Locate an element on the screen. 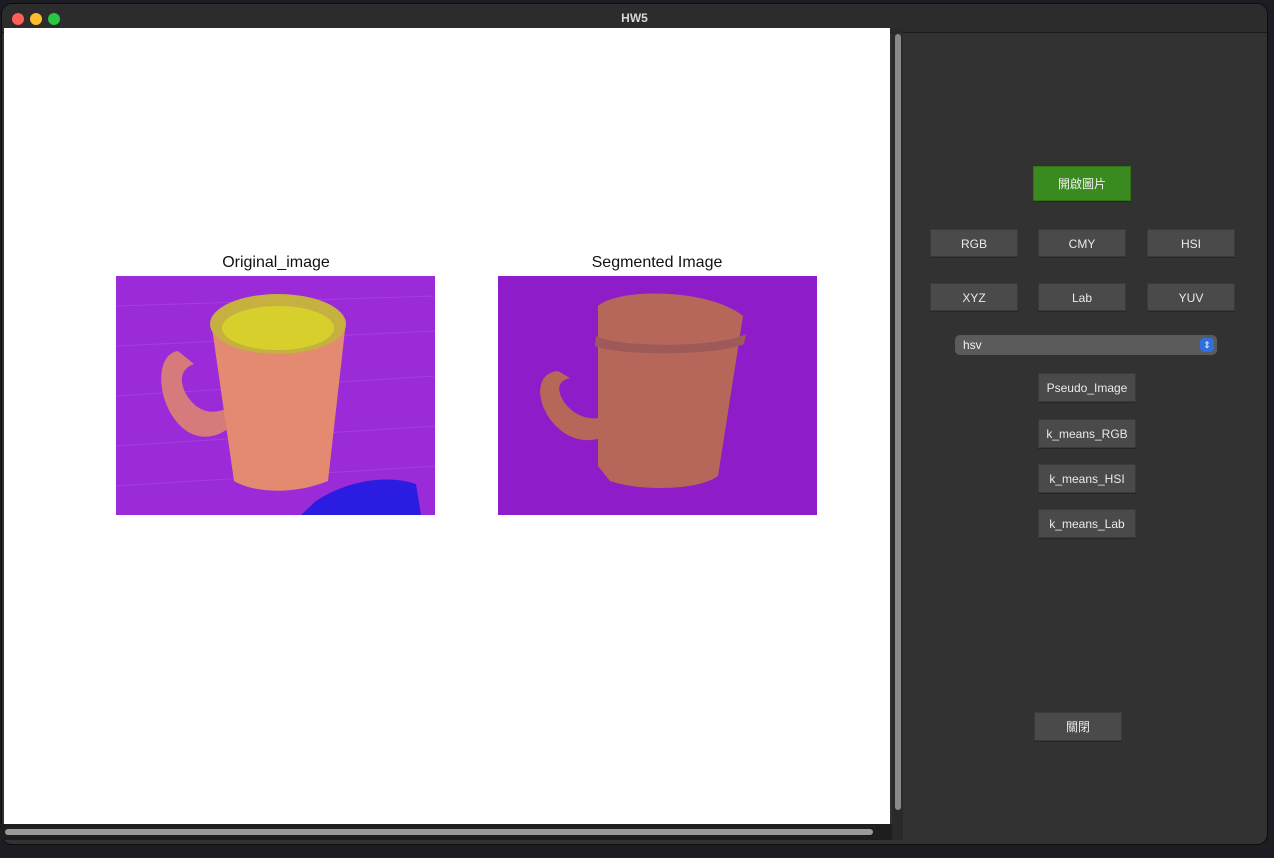 The width and height of the screenshot is (1274, 858). horizontal-scrollbar is located at coordinates (439, 832).